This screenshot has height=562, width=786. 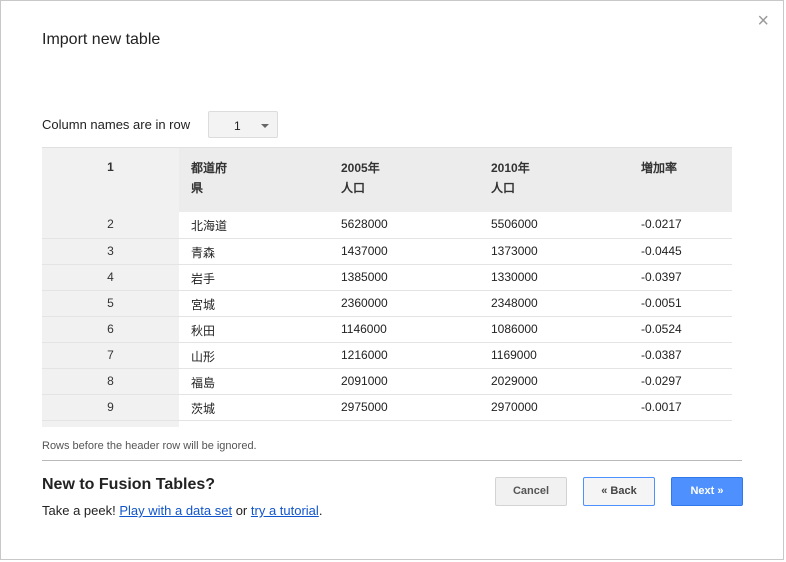 I want to click on prefecture-cell: 栃木, so click(x=254, y=423).